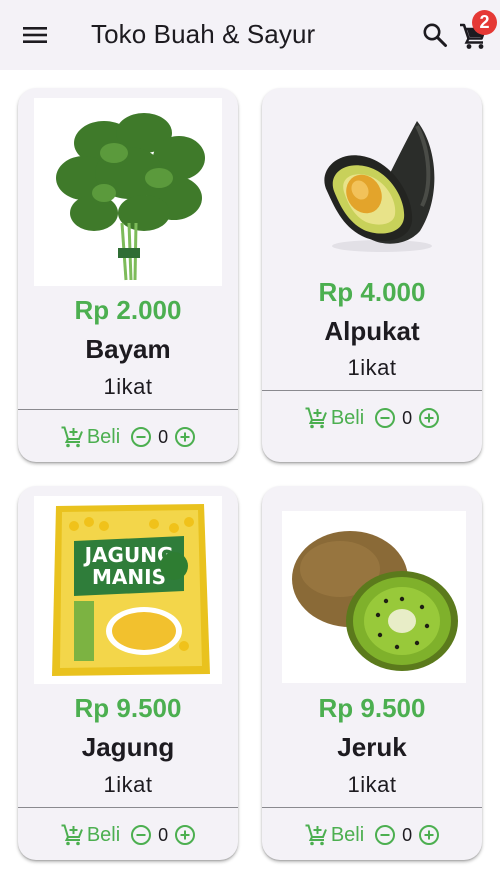 The width and height of the screenshot is (500, 890). What do you see at coordinates (203, 34) in the screenshot?
I see `page-title: Toko Buah & Sayur` at bounding box center [203, 34].